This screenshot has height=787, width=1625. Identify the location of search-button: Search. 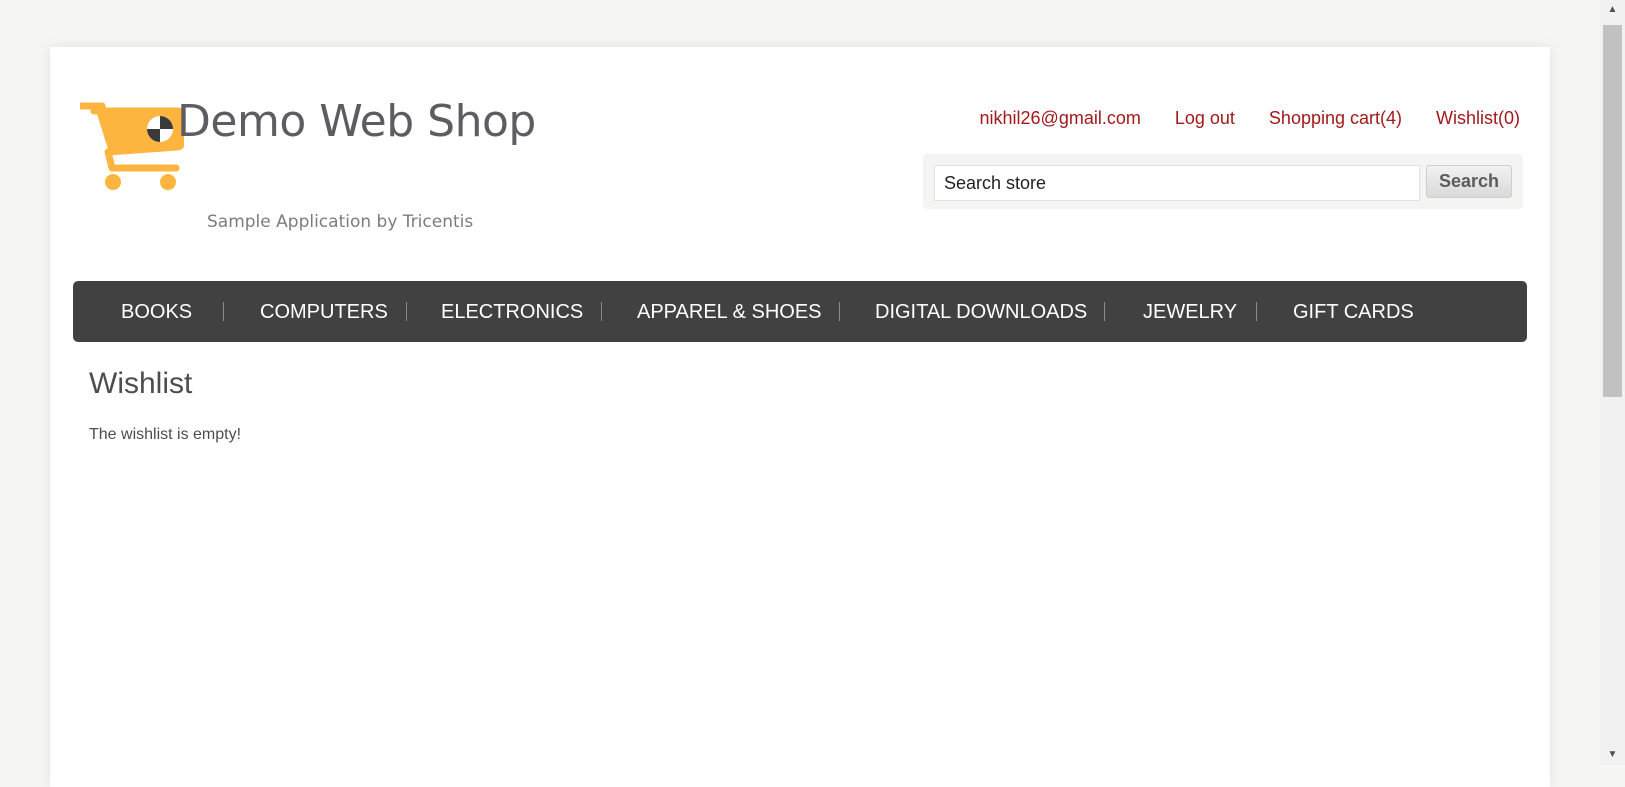
(1469, 181).